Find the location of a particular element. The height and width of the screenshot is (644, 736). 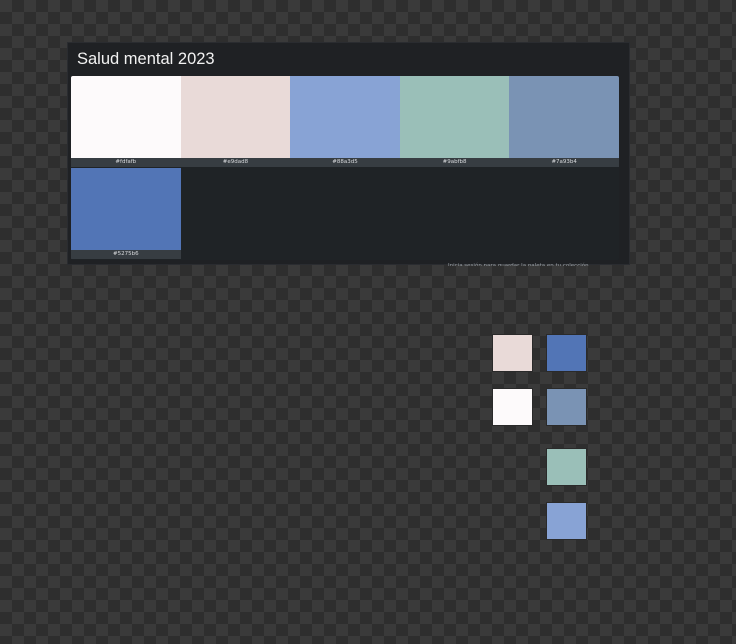

swatch-hex-label: #88a3d5 is located at coordinates (345, 162).